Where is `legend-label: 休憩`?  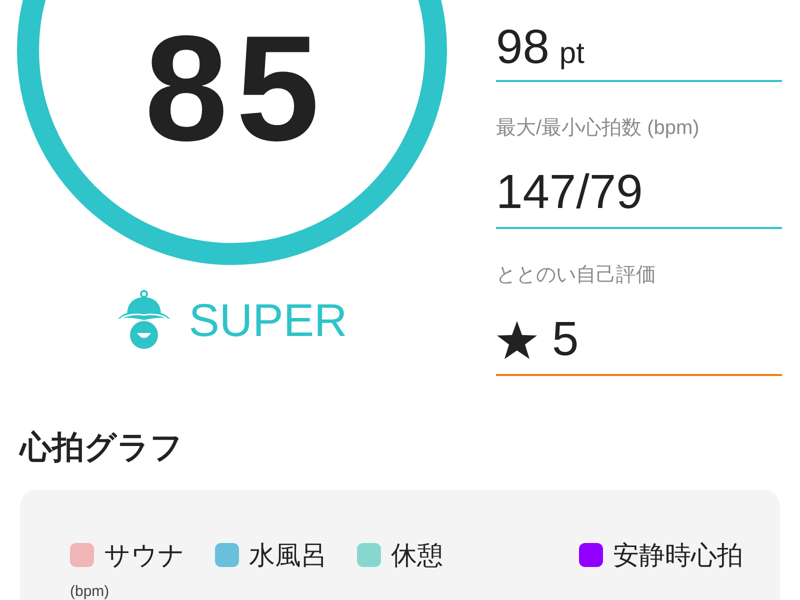 legend-label: 休憩 is located at coordinates (417, 555).